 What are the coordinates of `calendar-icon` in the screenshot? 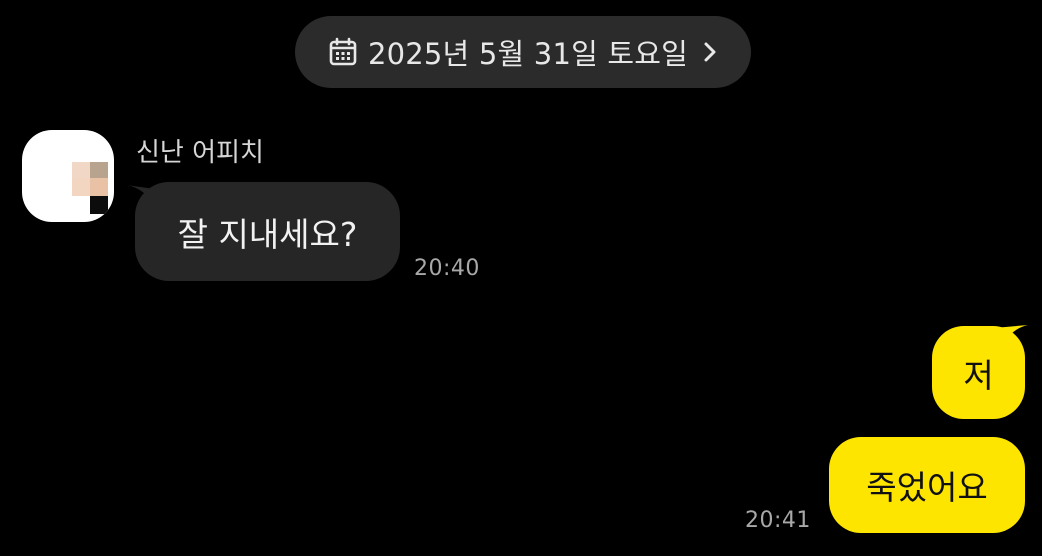 It's located at (343, 51).